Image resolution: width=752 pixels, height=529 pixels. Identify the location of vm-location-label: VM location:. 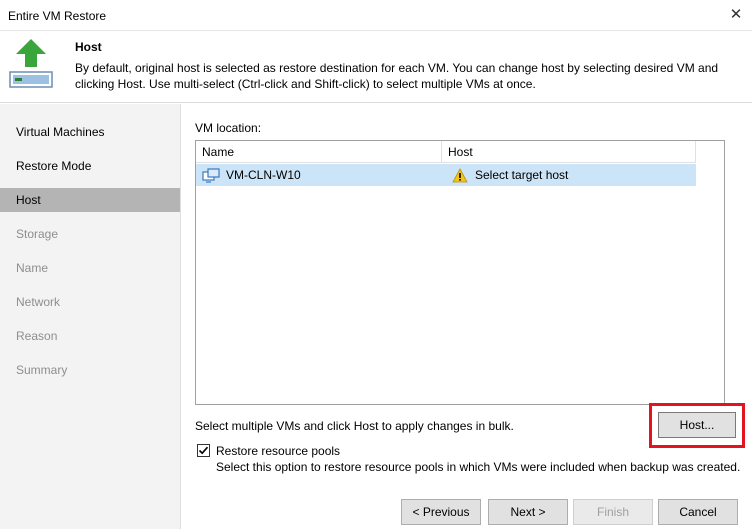
(228, 128).